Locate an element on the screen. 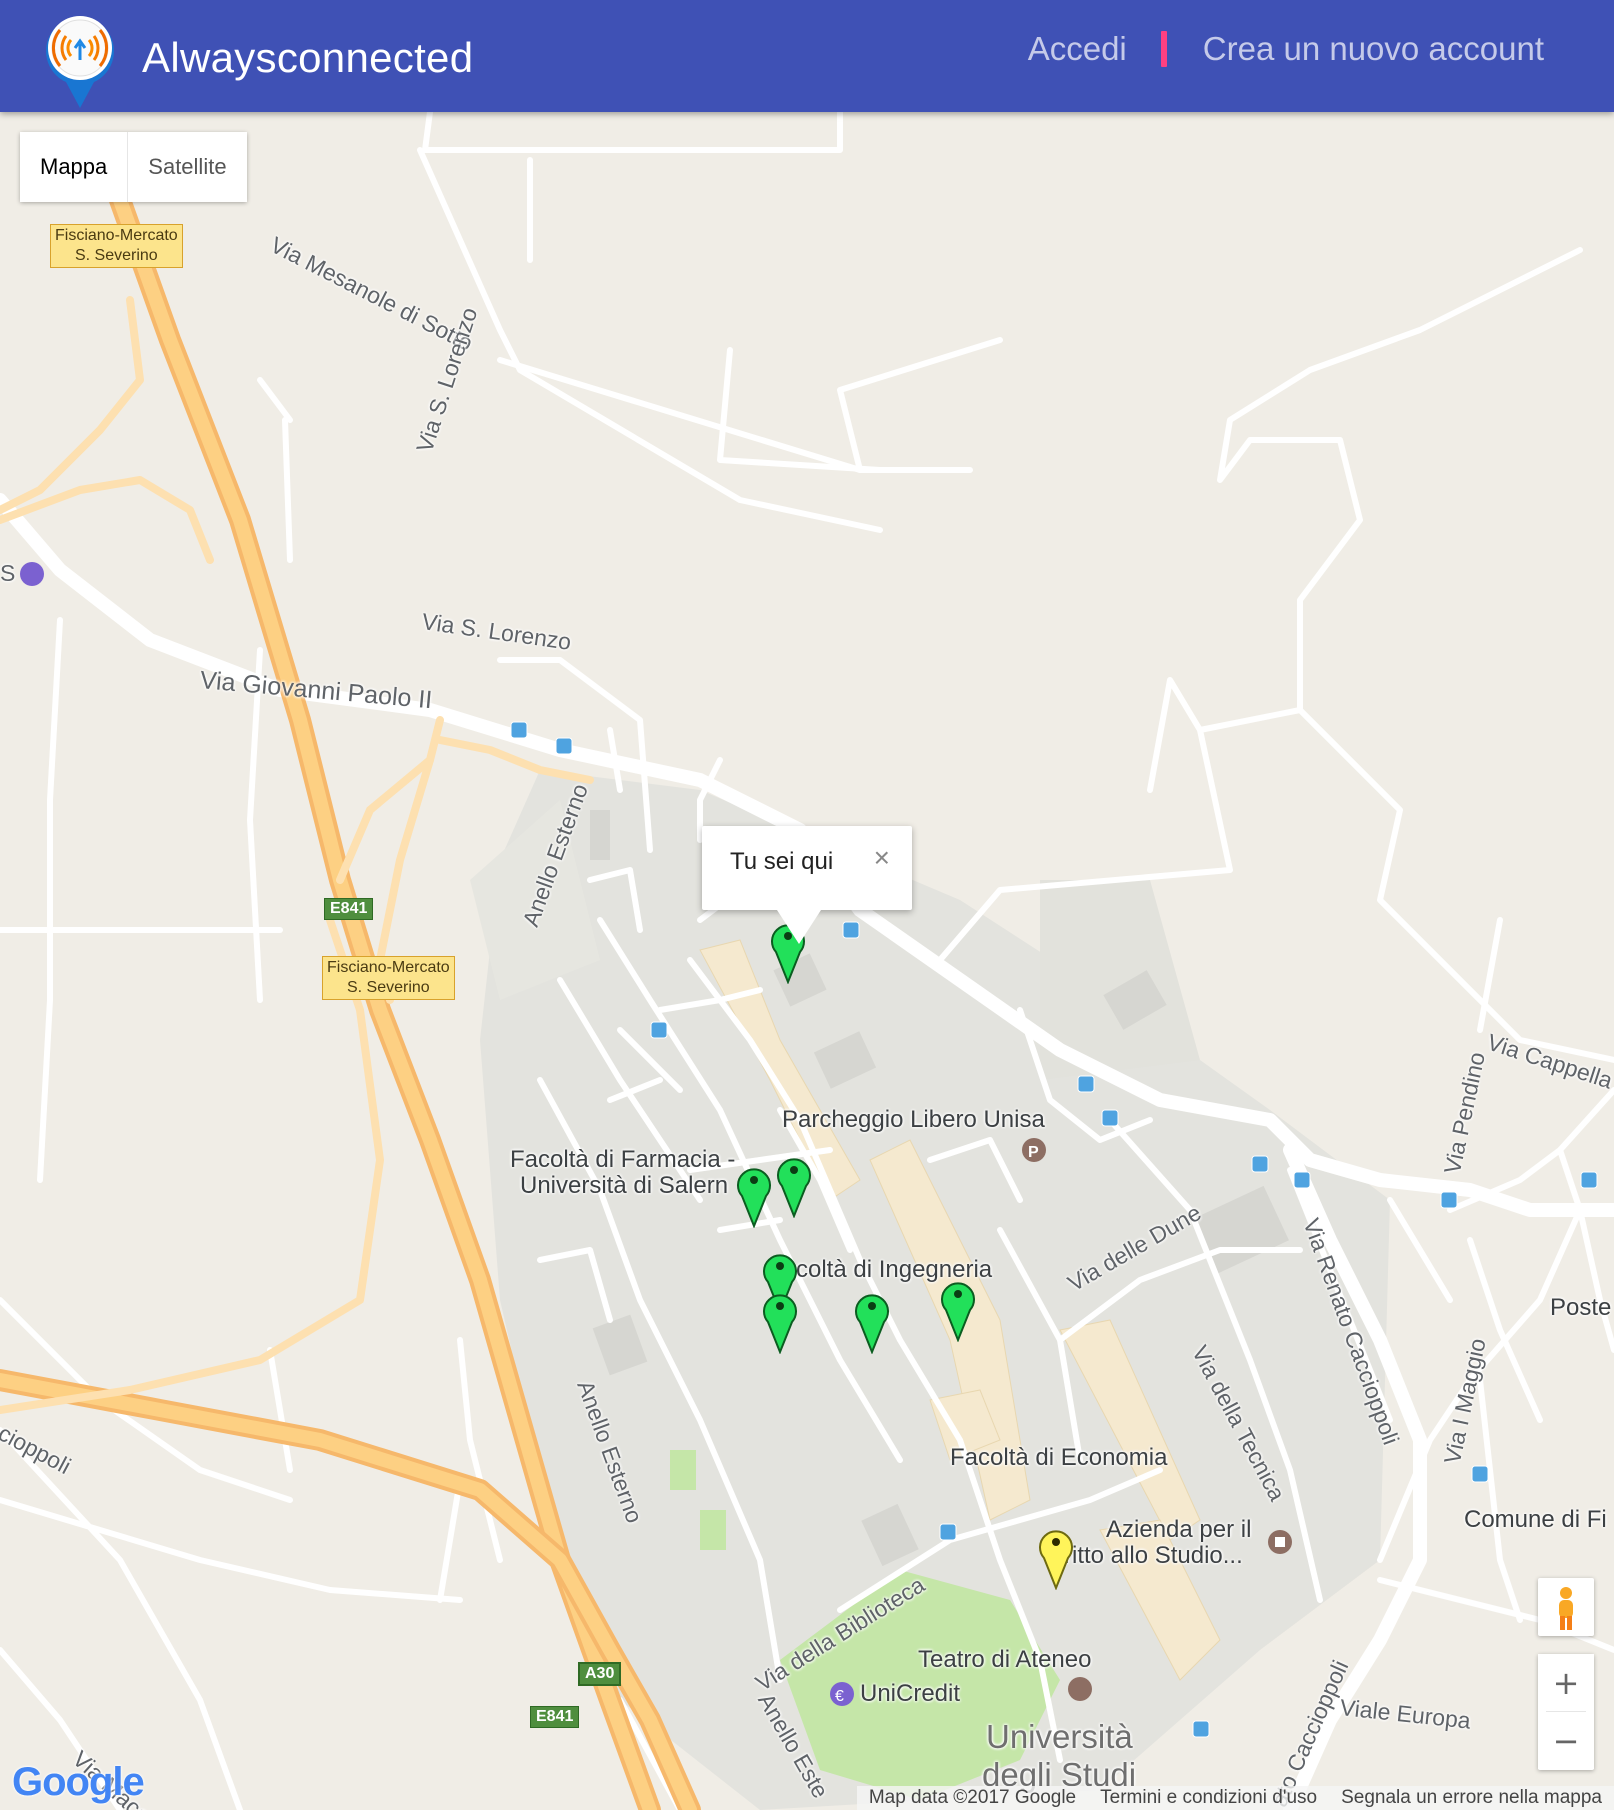 The height and width of the screenshot is (1810, 1614). place-label: Teatro di Ateneo is located at coordinates (1004, 1660).